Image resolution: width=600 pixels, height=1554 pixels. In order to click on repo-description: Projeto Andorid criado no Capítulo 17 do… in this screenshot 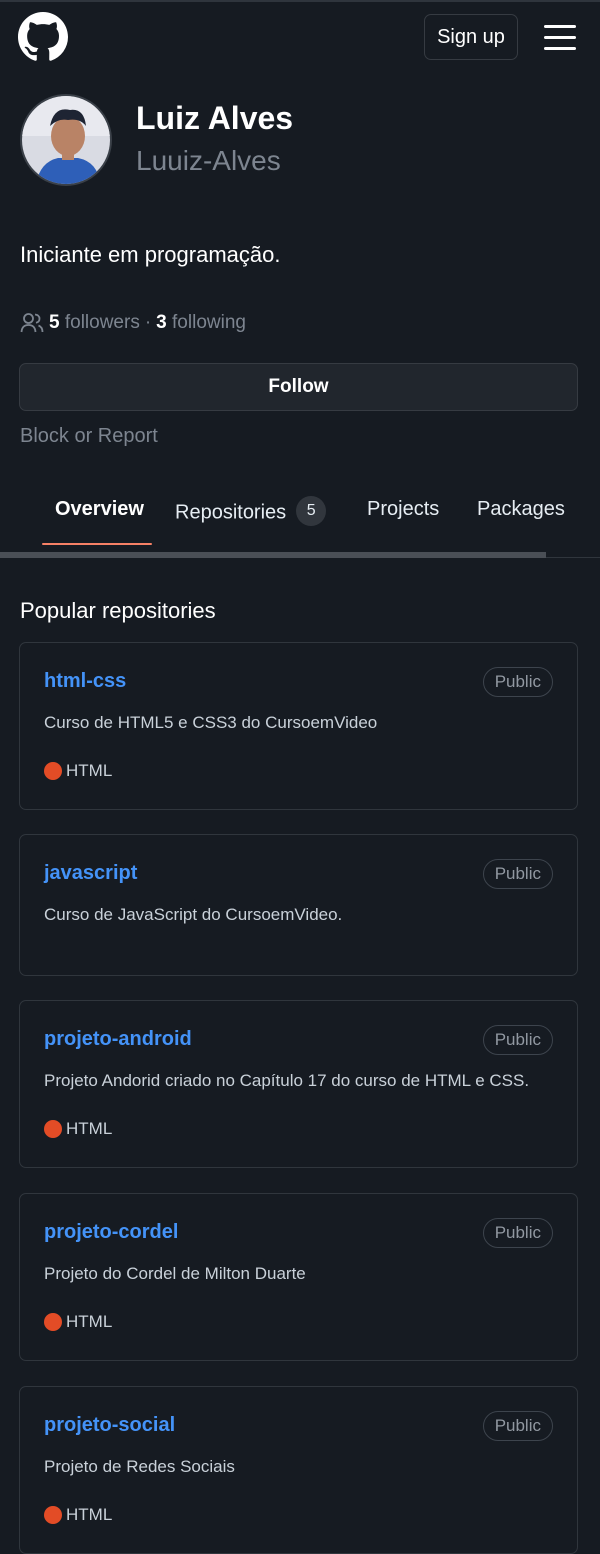, I will do `click(287, 1080)`.